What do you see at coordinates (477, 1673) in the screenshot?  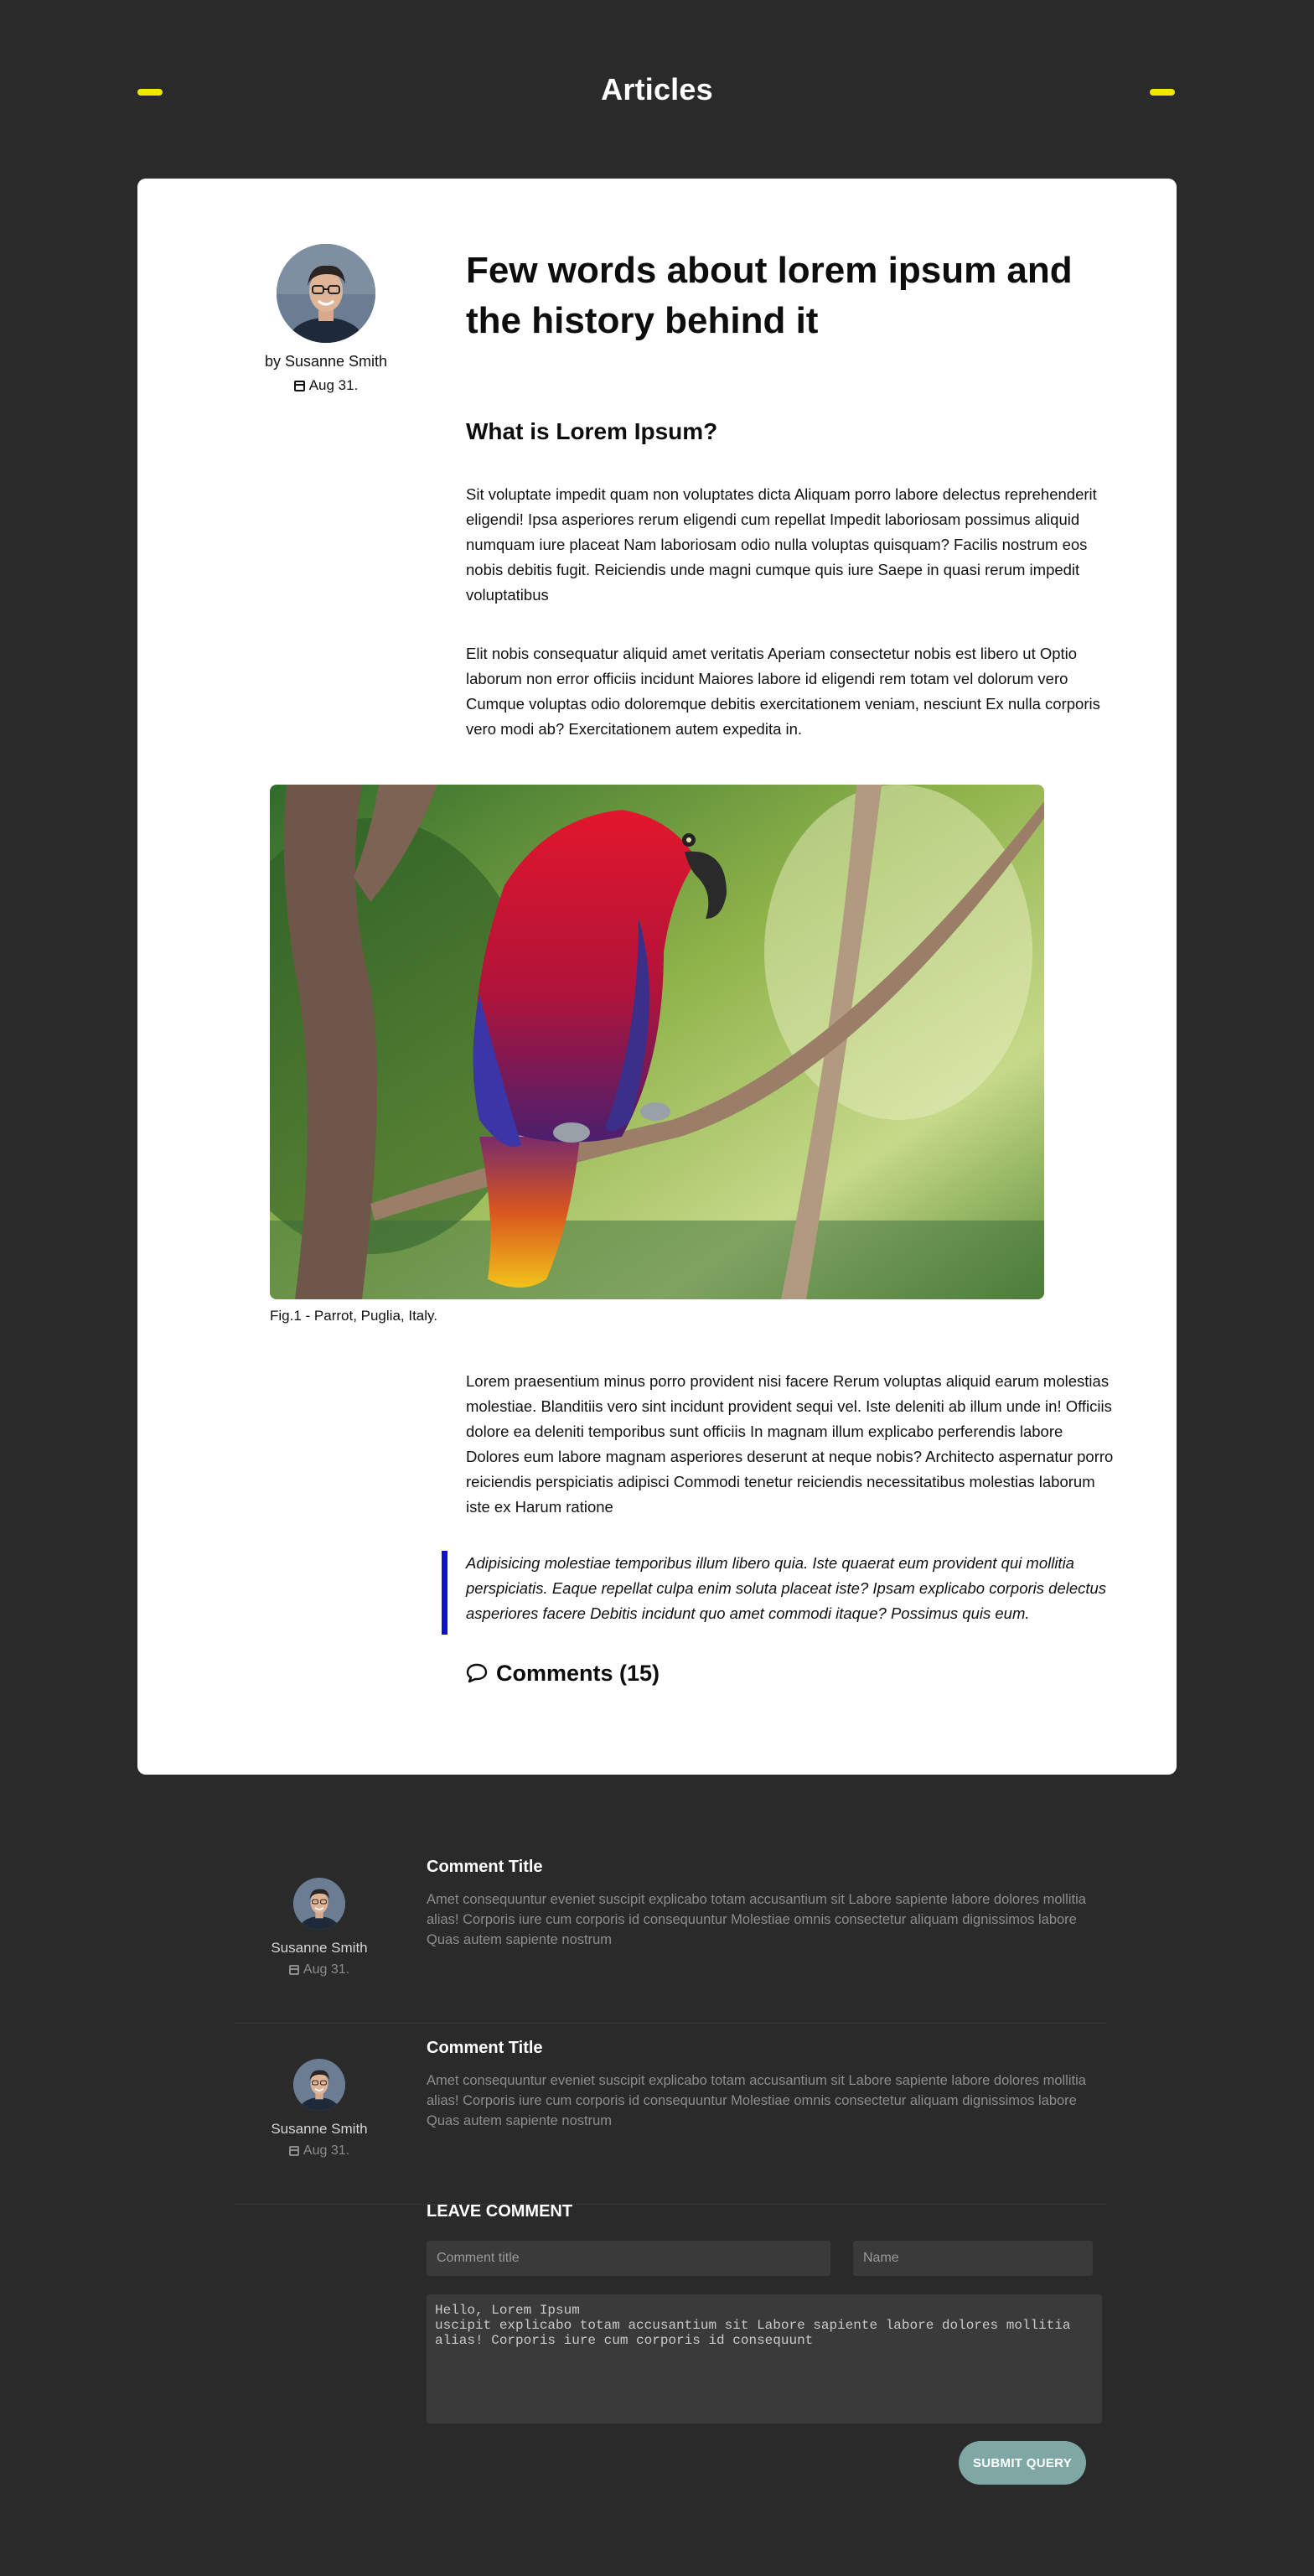 I see `speech-bubble-icon` at bounding box center [477, 1673].